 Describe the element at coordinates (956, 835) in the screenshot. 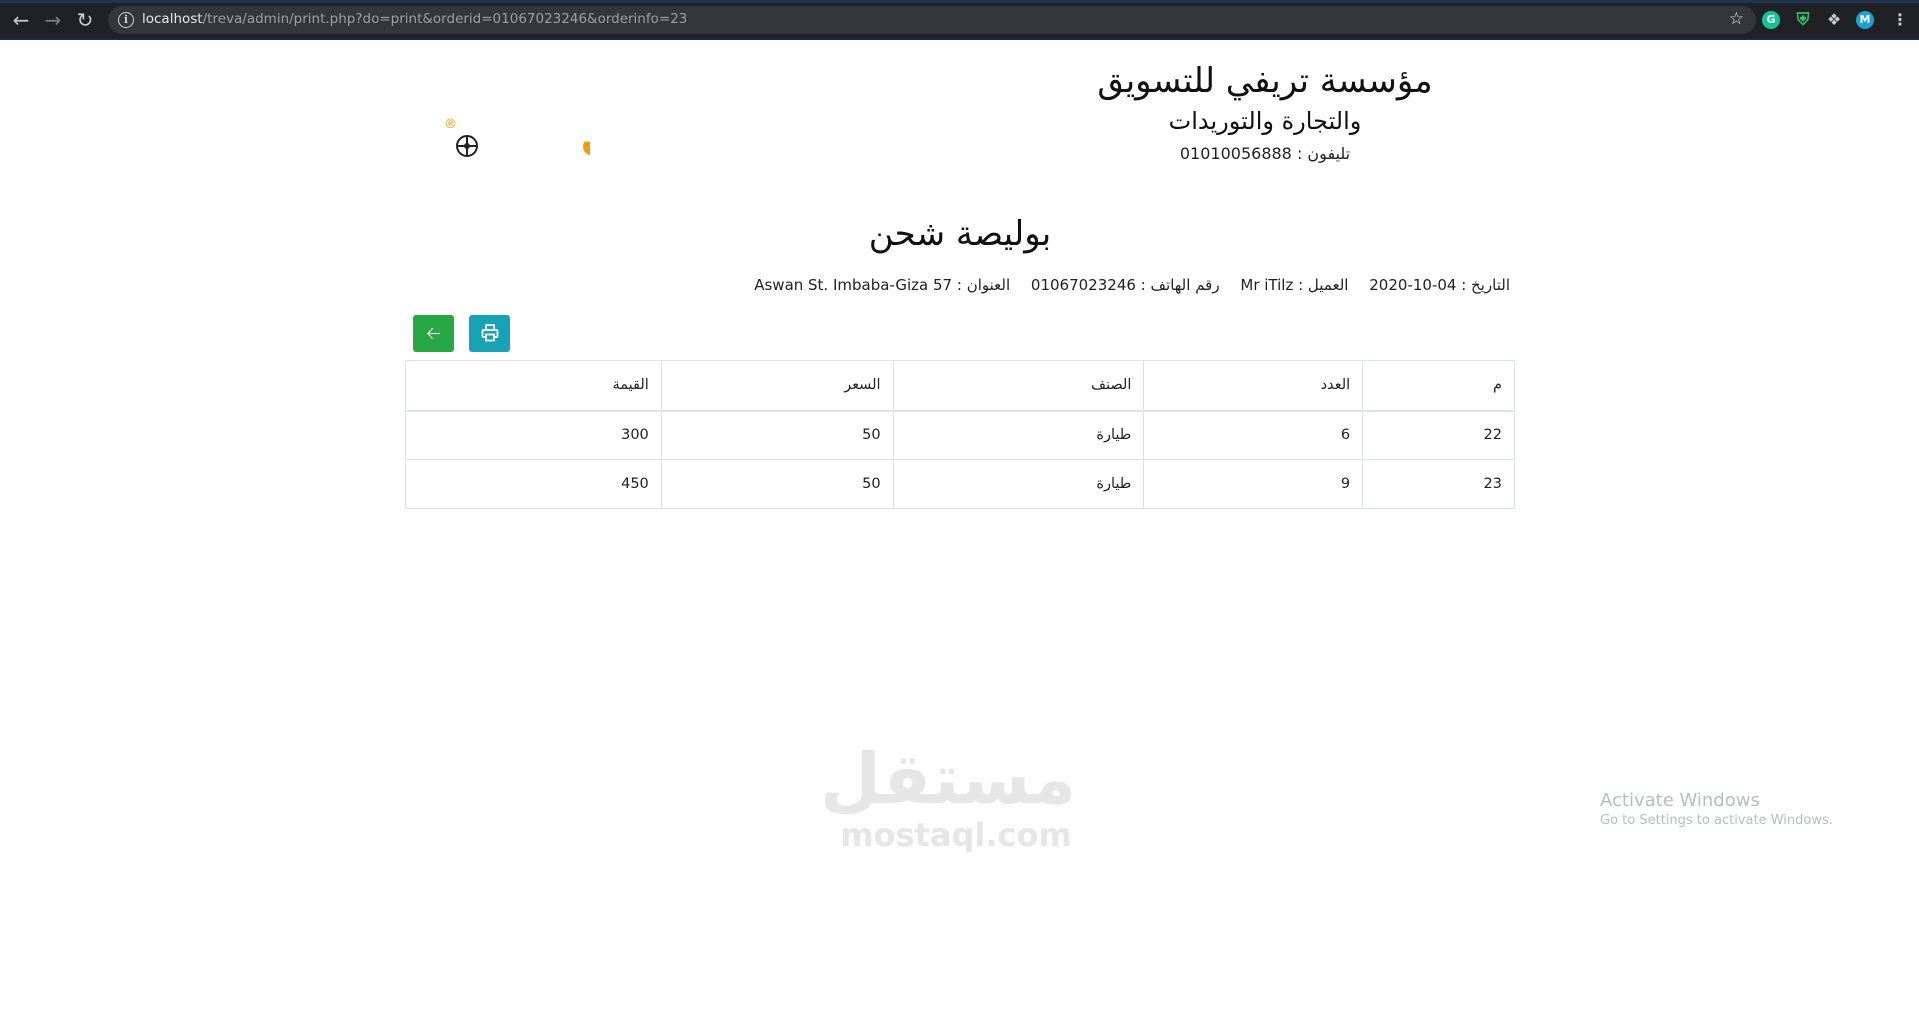

I see `watermark-latin: mostaql.com` at that location.